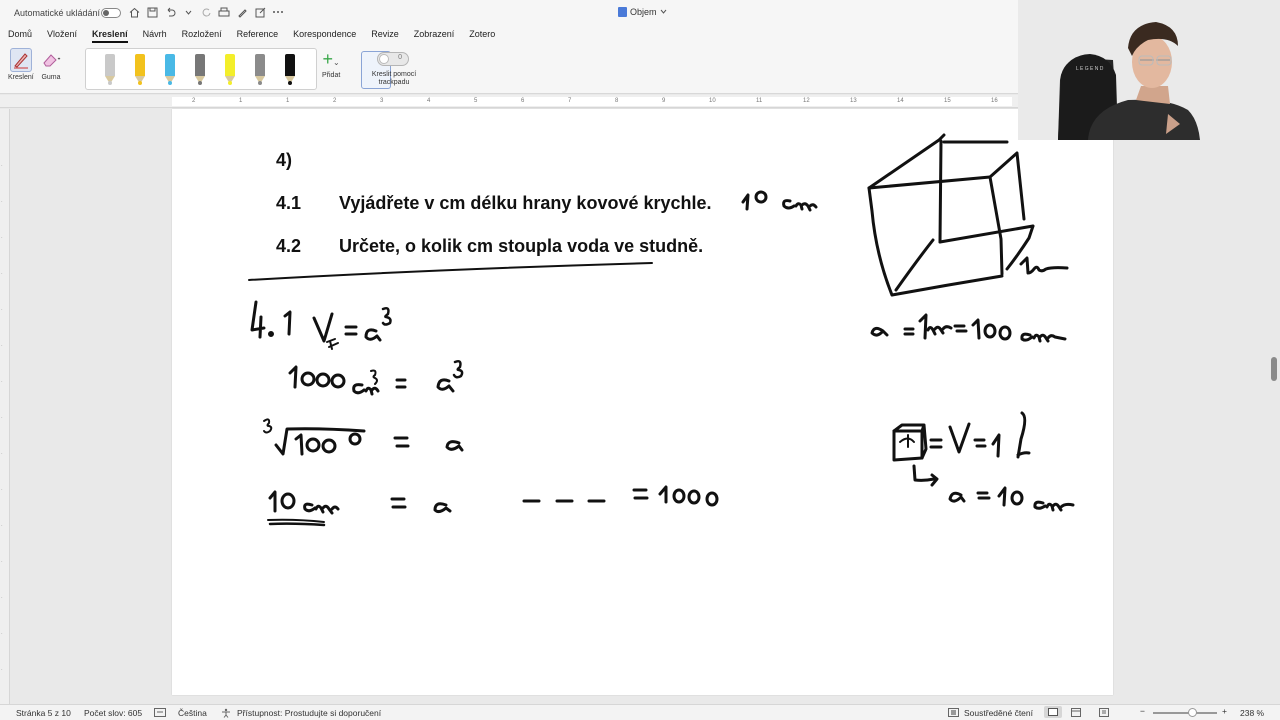  What do you see at coordinates (20, 60) in the screenshot?
I see `draw-icon` at bounding box center [20, 60].